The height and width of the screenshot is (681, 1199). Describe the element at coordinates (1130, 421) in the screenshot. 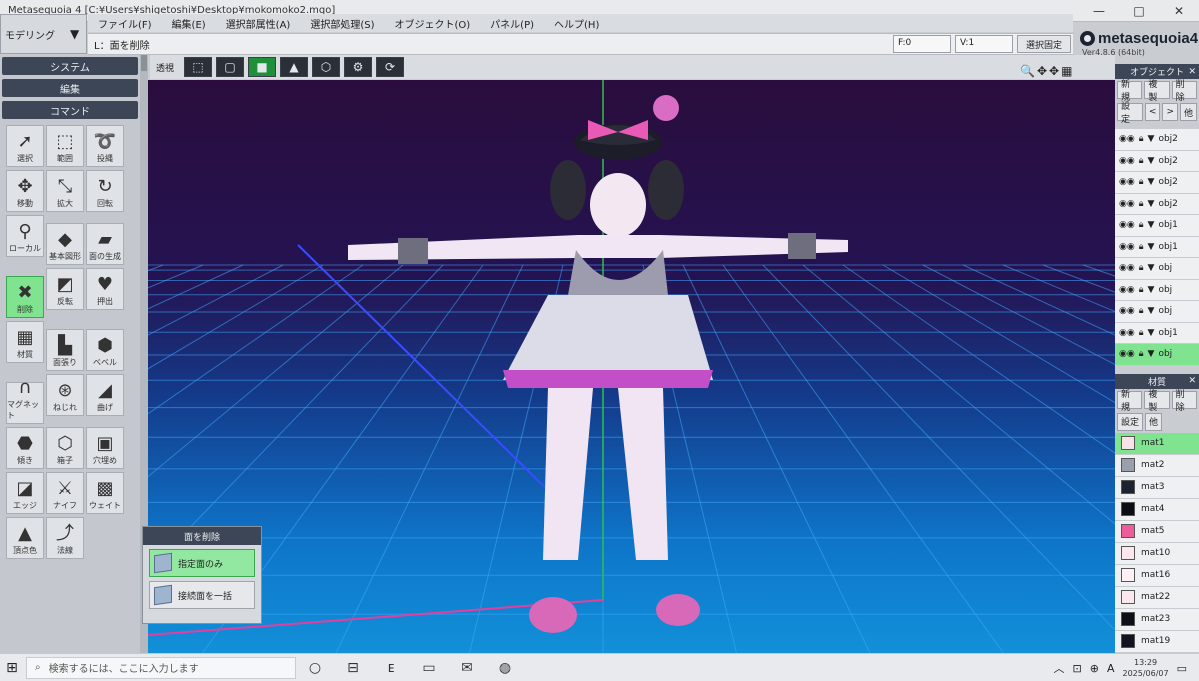

I see `material-settings-button: 設定` at that location.